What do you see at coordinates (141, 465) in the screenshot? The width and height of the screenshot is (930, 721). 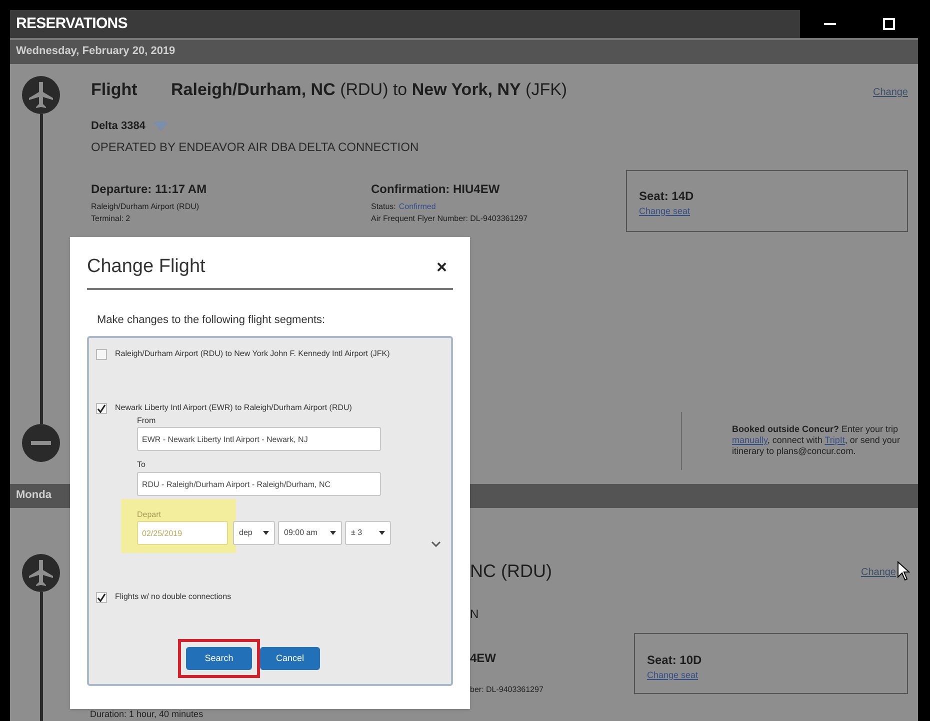 I see `to-label: To` at bounding box center [141, 465].